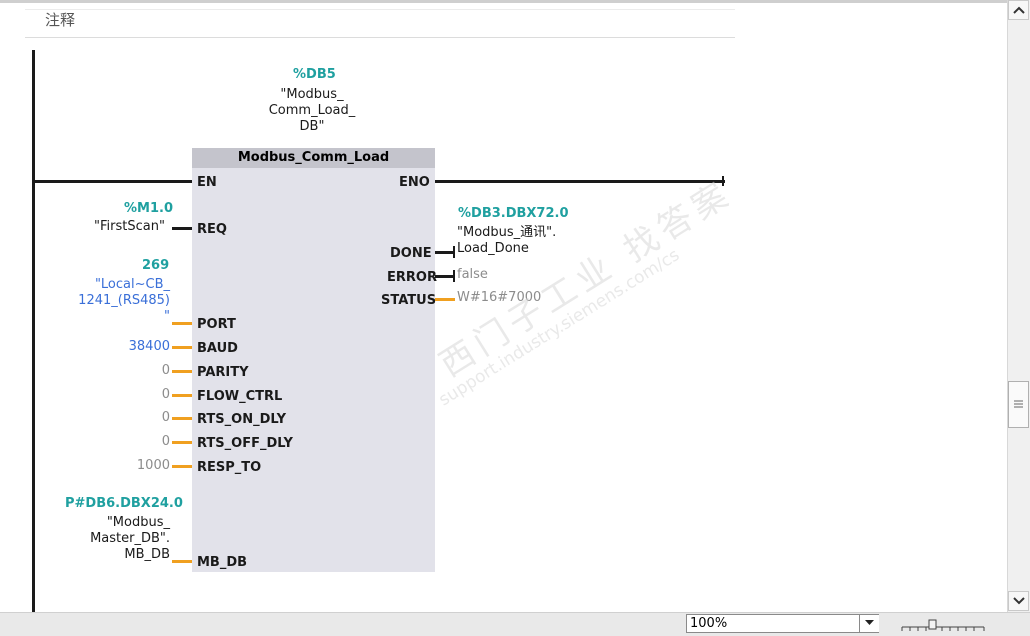 This screenshot has width=1030, height=636. What do you see at coordinates (182, 347) in the screenshot?
I see `baud-wire` at bounding box center [182, 347].